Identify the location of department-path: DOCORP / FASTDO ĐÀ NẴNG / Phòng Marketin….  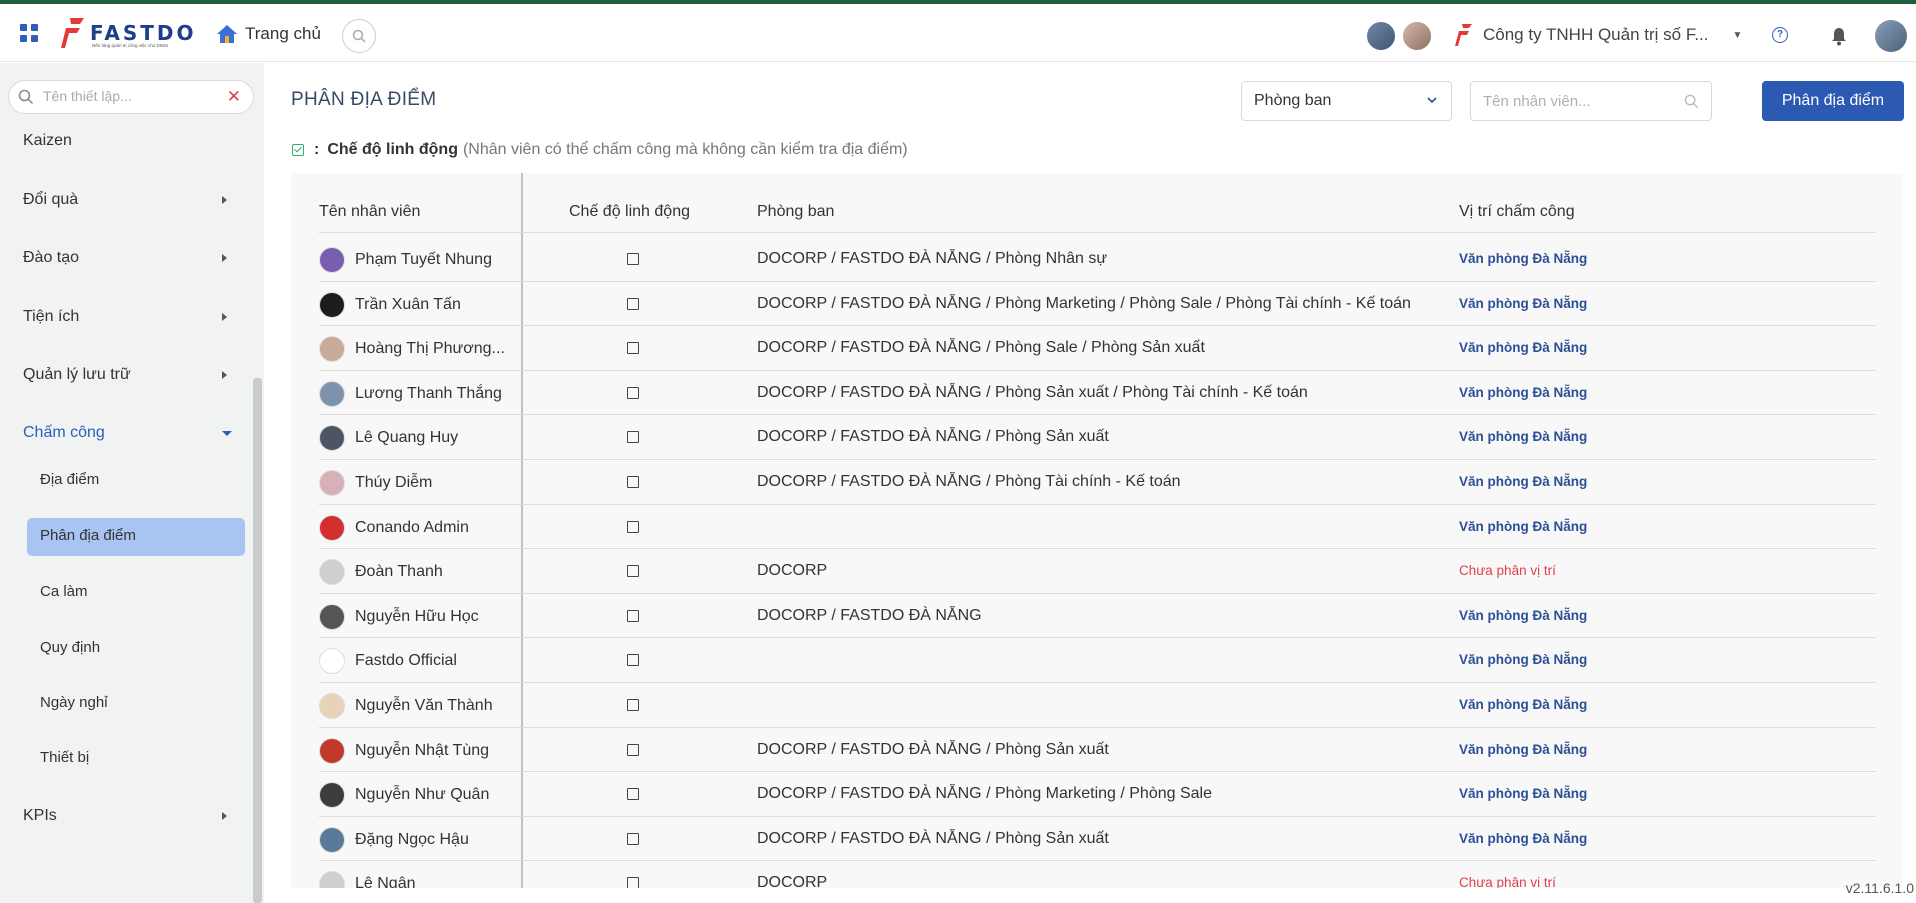
(984, 794).